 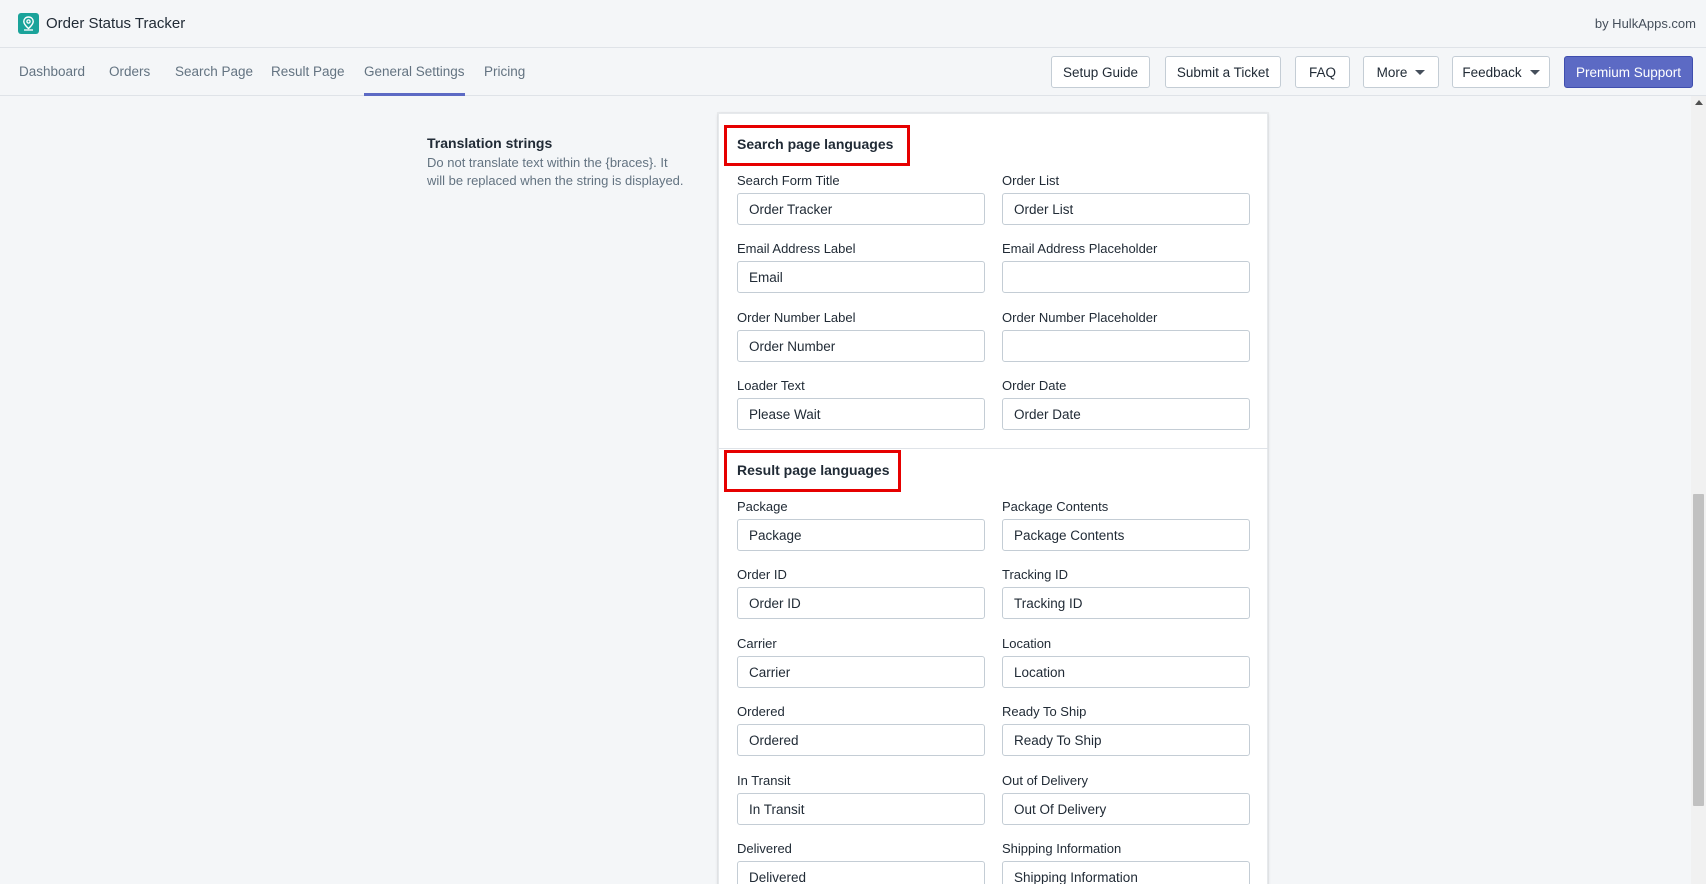 What do you see at coordinates (28, 23) in the screenshot?
I see `map-pin-icon` at bounding box center [28, 23].